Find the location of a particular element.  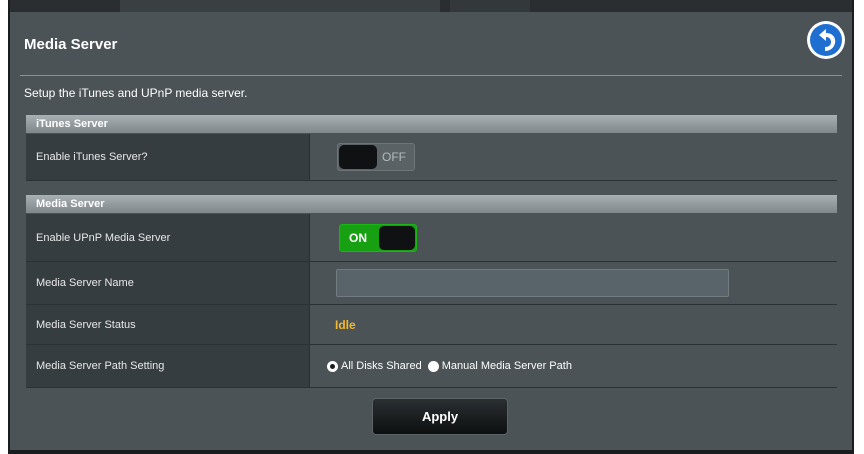

page-description: Setup the iTunes and UPnP media server. is located at coordinates (136, 93).